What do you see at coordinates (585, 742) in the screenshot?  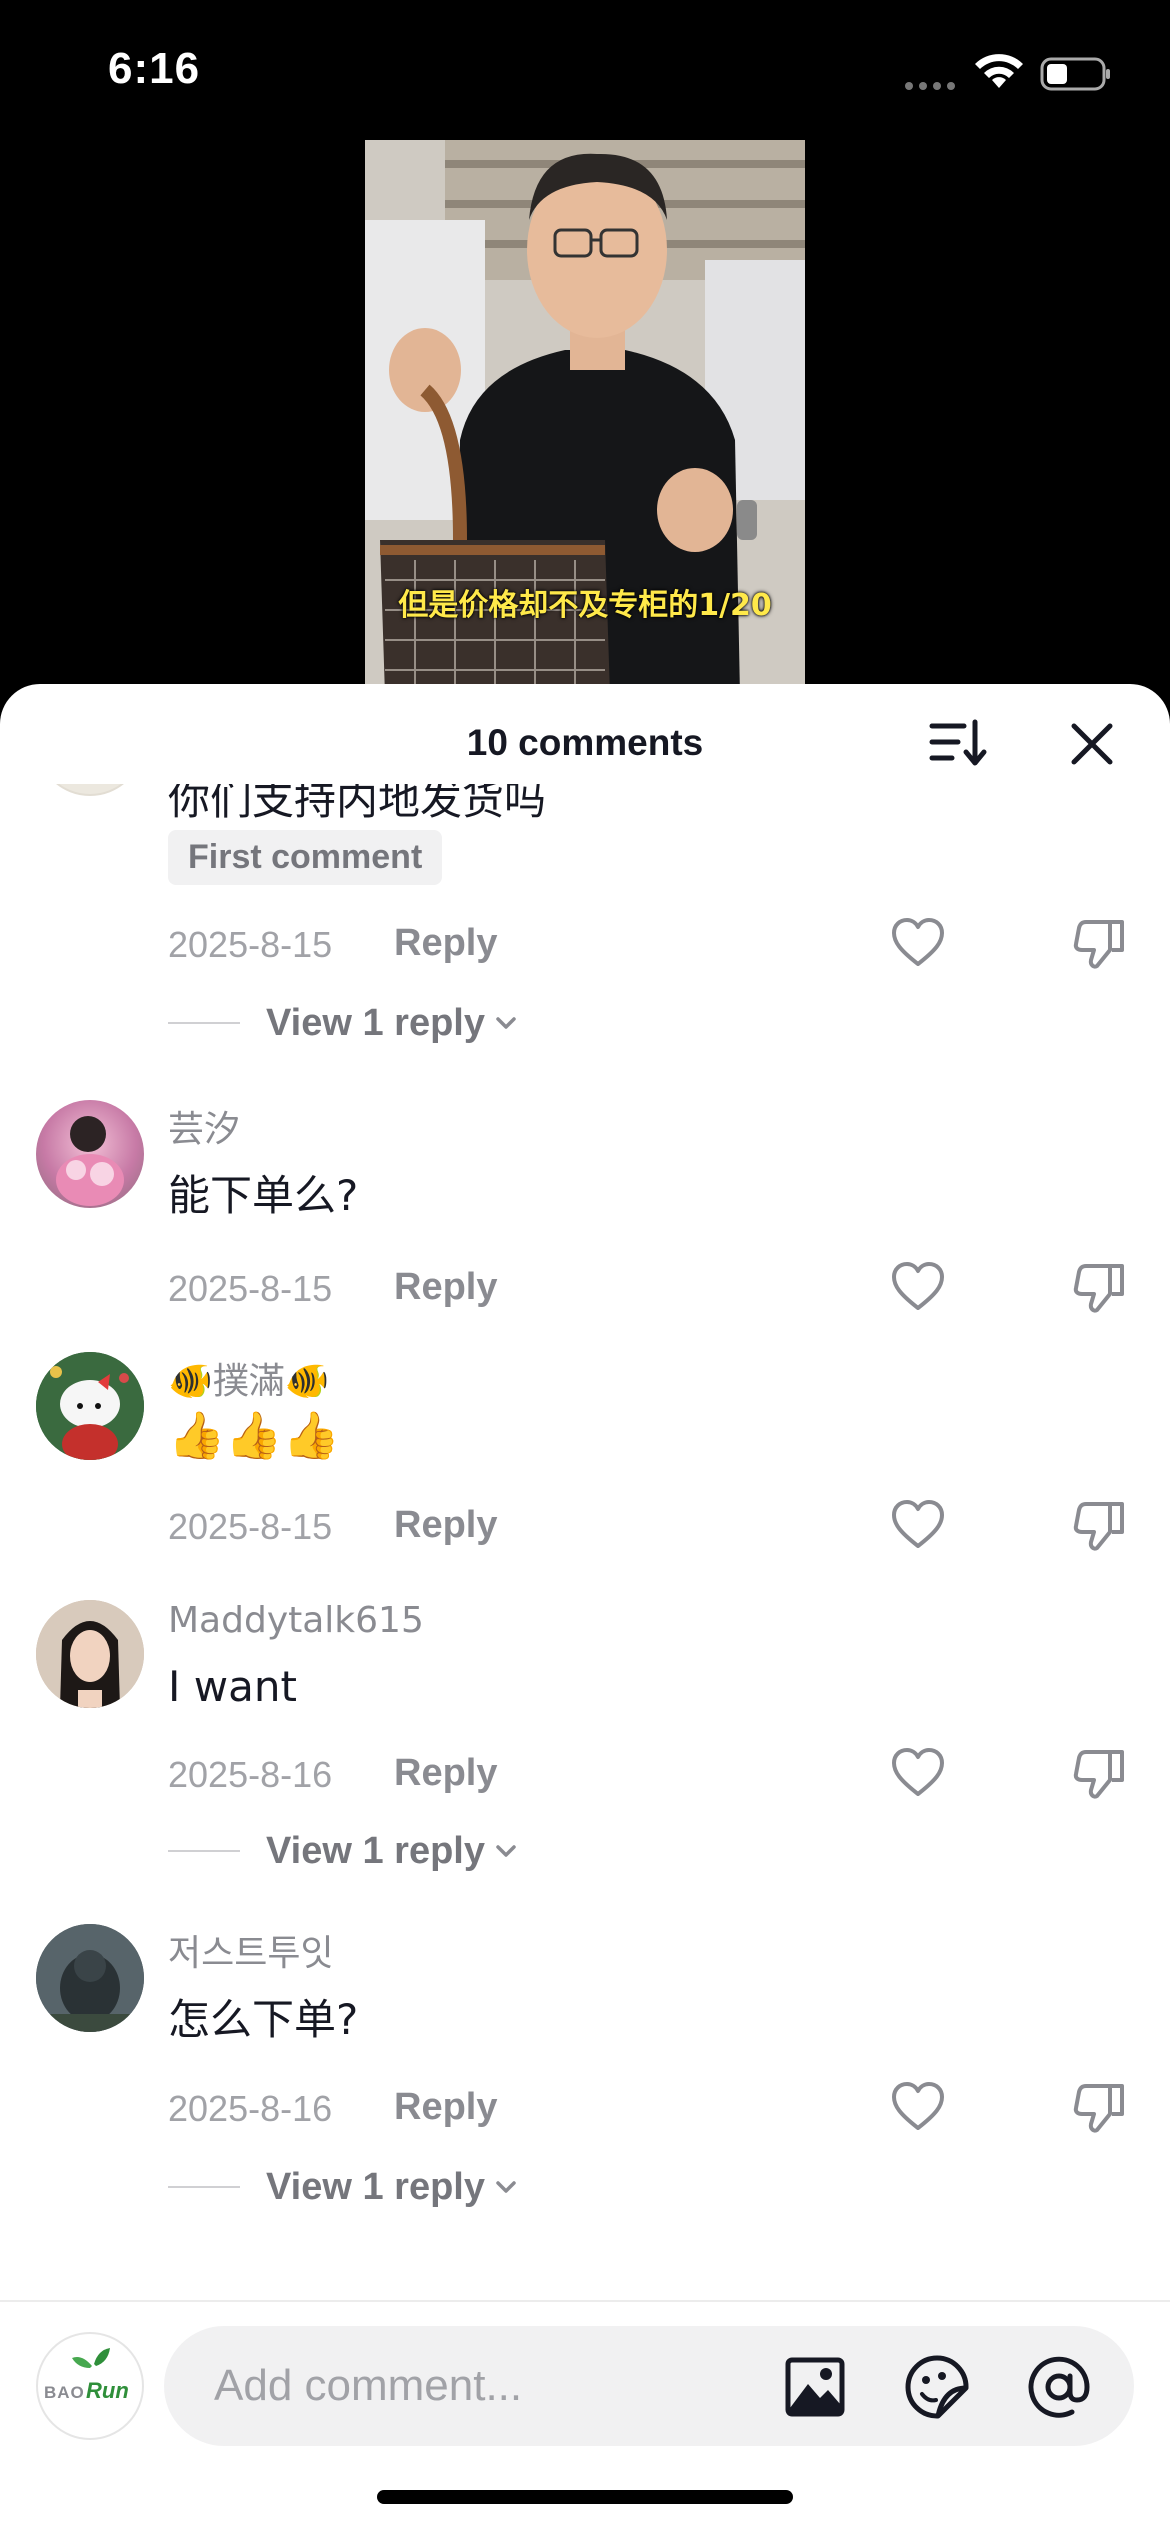 I see `comments-count-title: 10 comments` at bounding box center [585, 742].